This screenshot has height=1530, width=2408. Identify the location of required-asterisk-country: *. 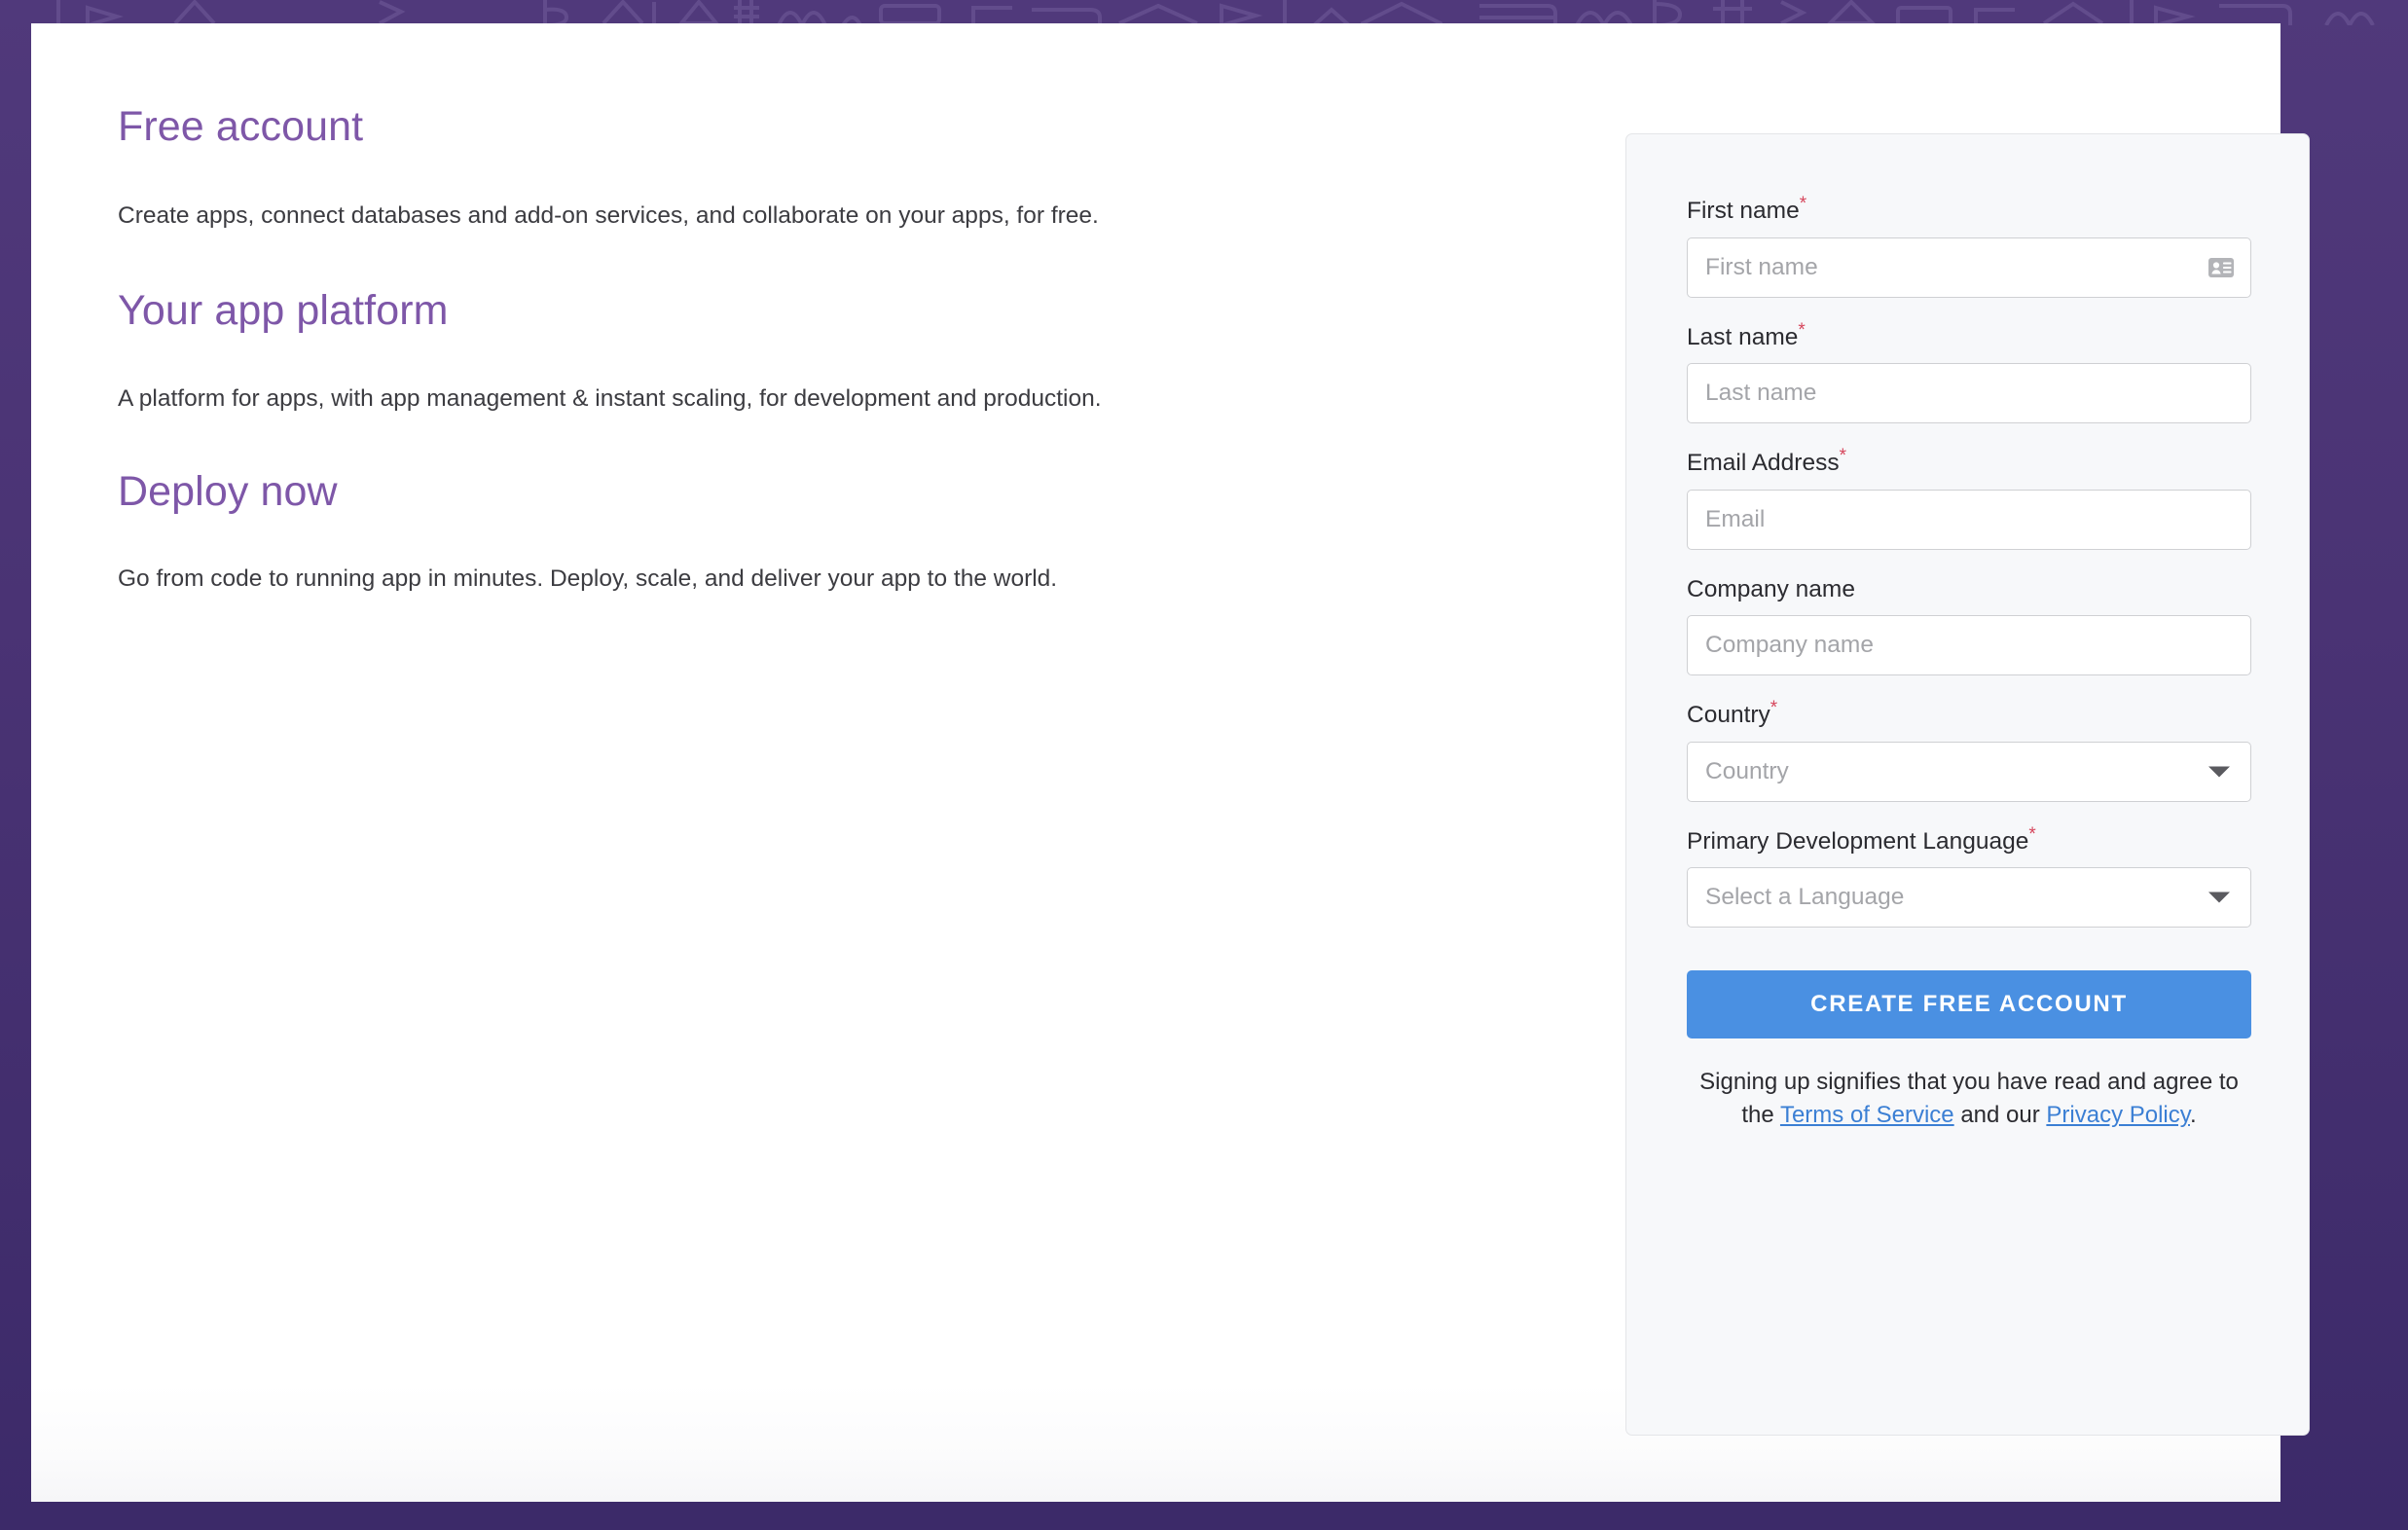
(1774, 708).